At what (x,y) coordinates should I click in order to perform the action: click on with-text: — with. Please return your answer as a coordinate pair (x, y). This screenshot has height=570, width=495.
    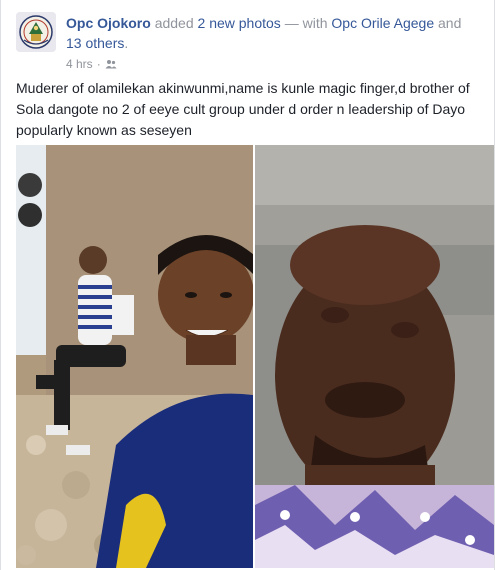
    Looking at the image, I should click on (306, 23).